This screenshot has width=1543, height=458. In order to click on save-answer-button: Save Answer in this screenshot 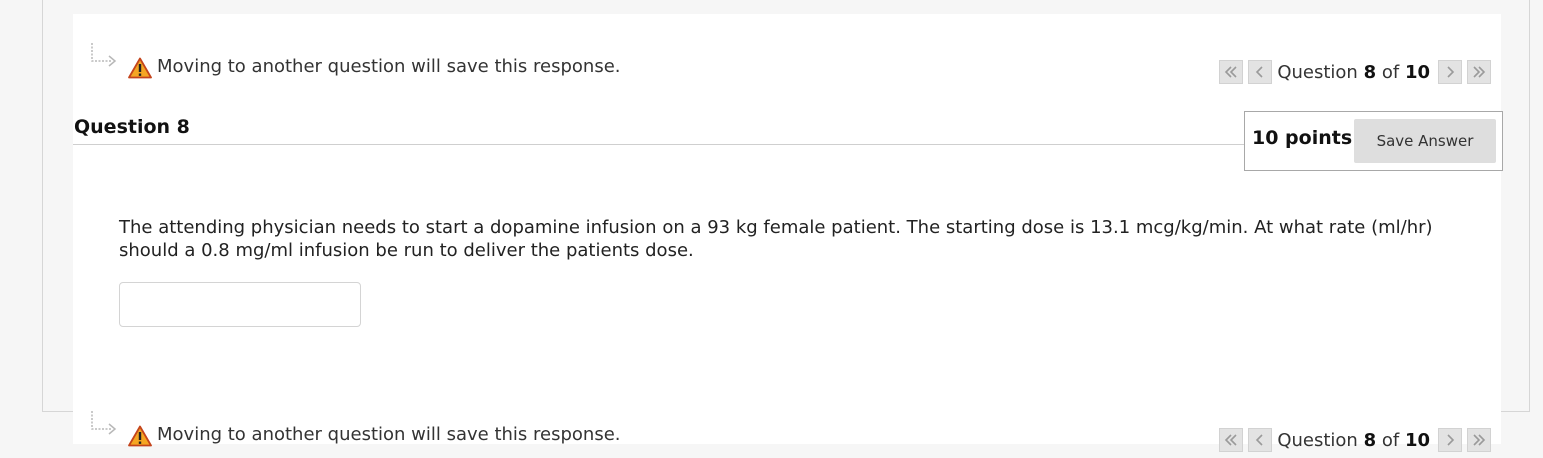, I will do `click(1425, 141)`.